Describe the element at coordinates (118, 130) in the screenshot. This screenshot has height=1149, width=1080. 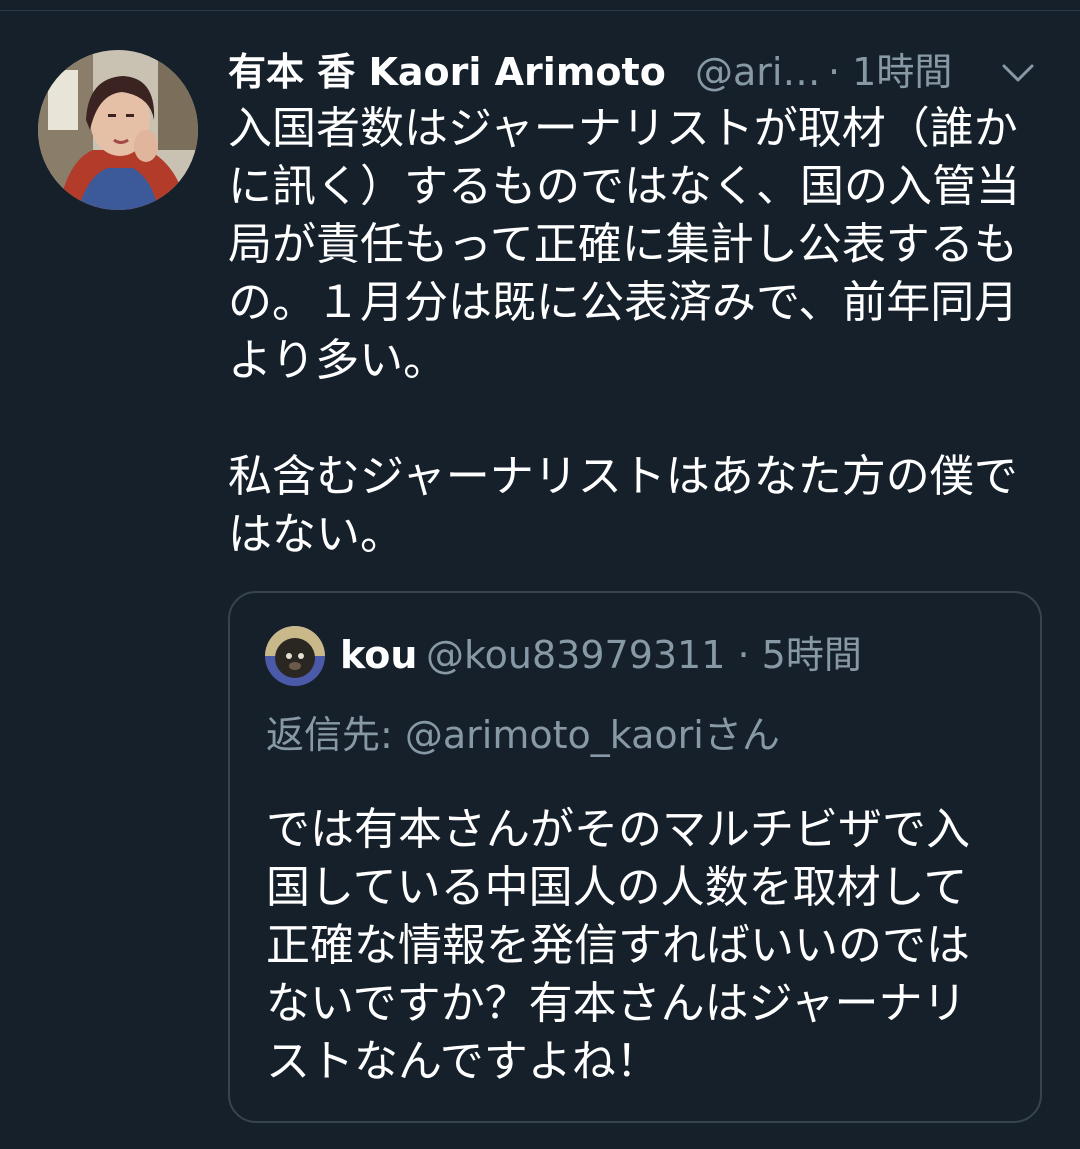
I see `author-avatar` at that location.